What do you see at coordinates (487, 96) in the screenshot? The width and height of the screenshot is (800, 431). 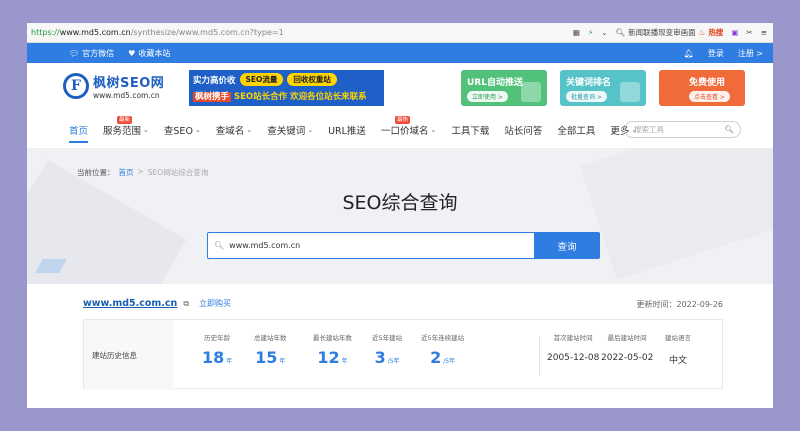 I see `promo-button: 立即使用 >` at bounding box center [487, 96].